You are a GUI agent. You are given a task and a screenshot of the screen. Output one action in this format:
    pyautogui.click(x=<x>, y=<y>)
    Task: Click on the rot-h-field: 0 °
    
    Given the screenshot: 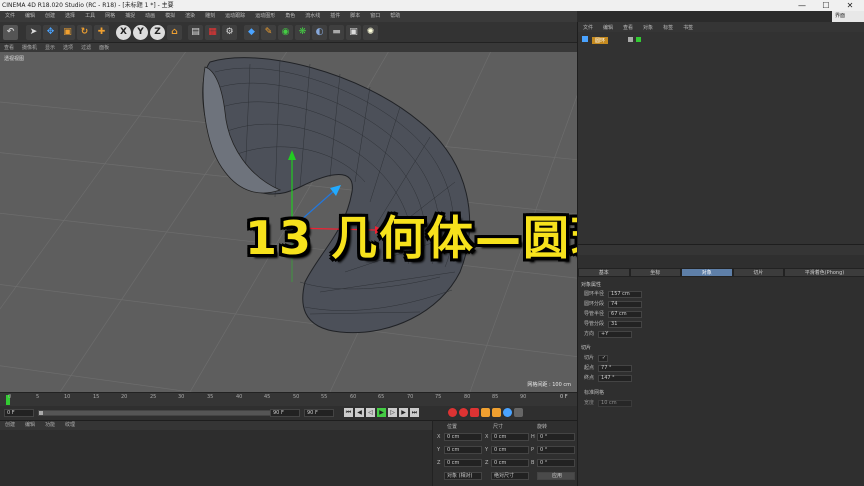 What is the action you would take?
    pyautogui.click(x=556, y=437)
    